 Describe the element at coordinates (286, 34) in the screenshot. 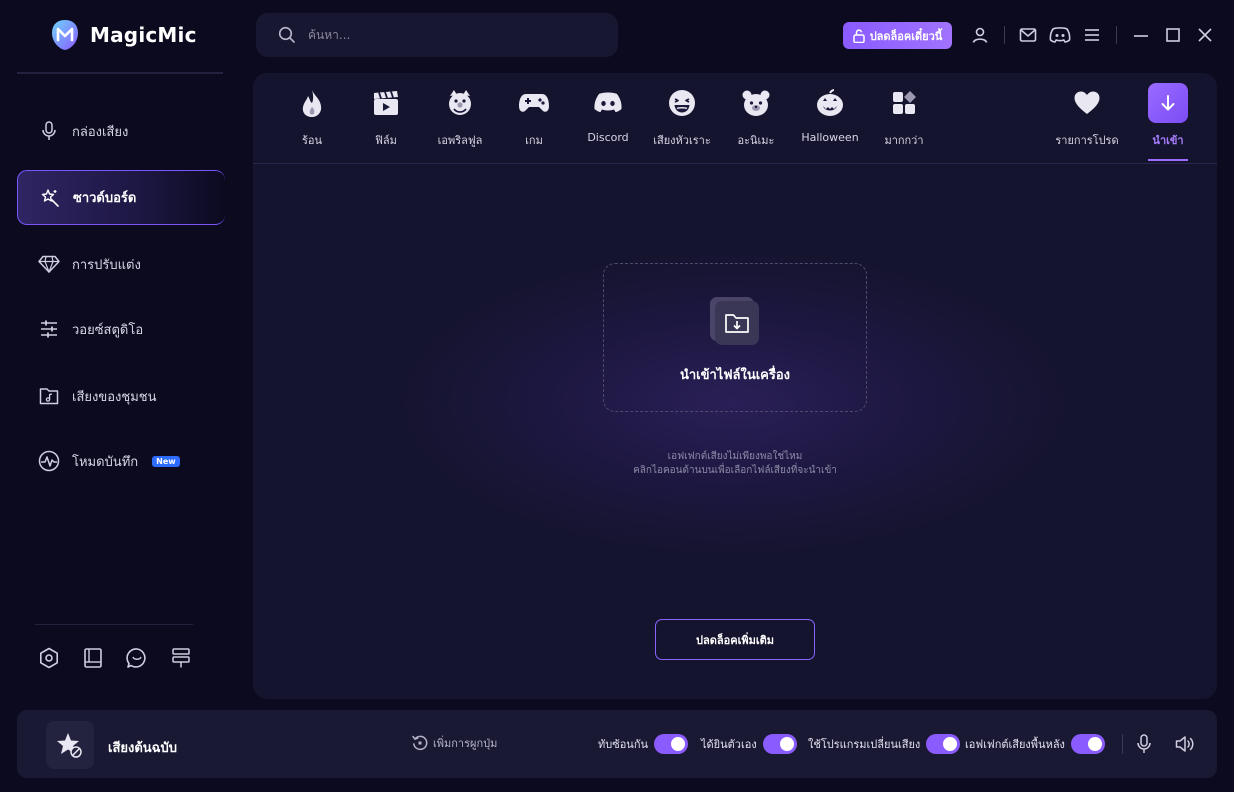

I see `search-icon` at that location.